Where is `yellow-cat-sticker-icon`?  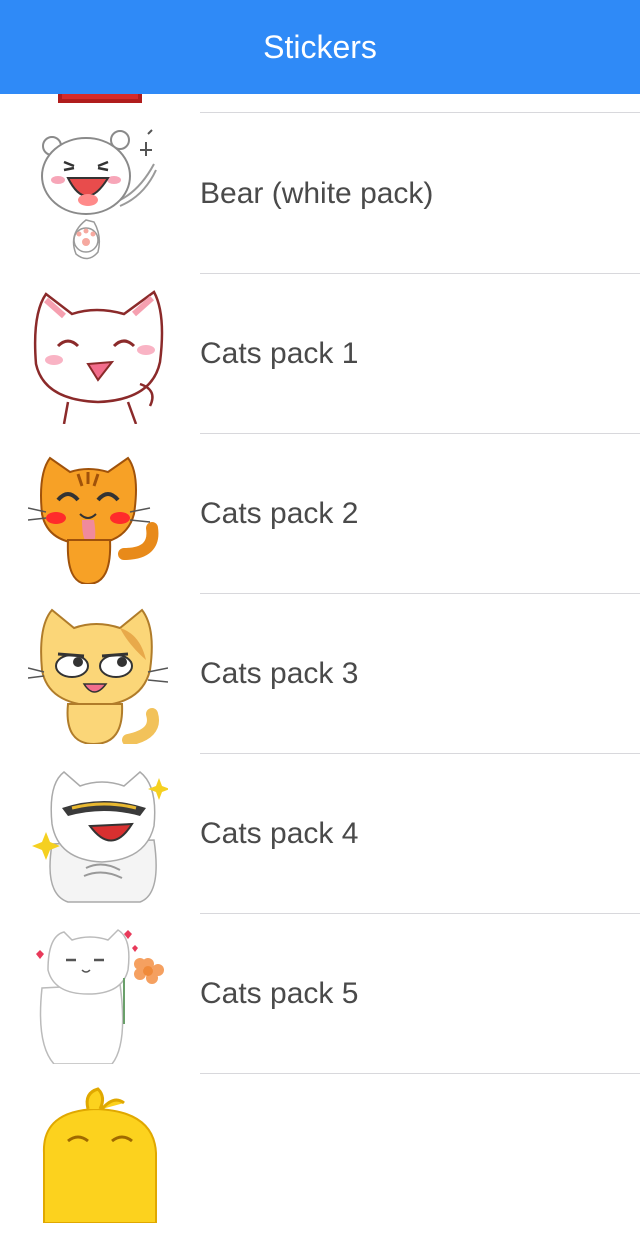 yellow-cat-sticker-icon is located at coordinates (98, 675).